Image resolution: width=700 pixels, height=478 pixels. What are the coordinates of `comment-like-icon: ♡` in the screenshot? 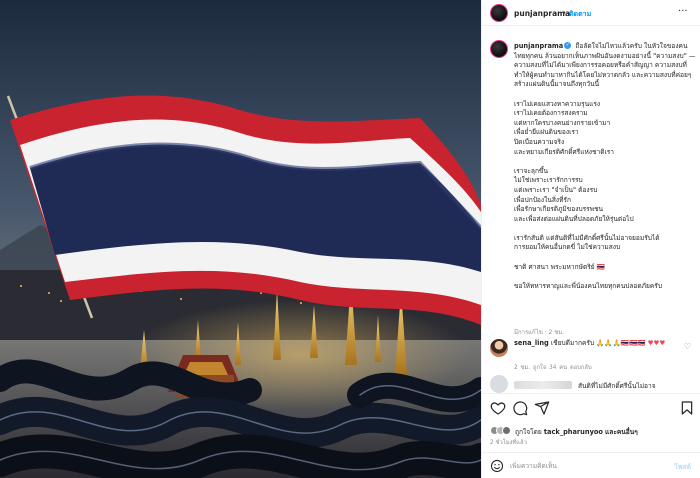 It's located at (687, 346).